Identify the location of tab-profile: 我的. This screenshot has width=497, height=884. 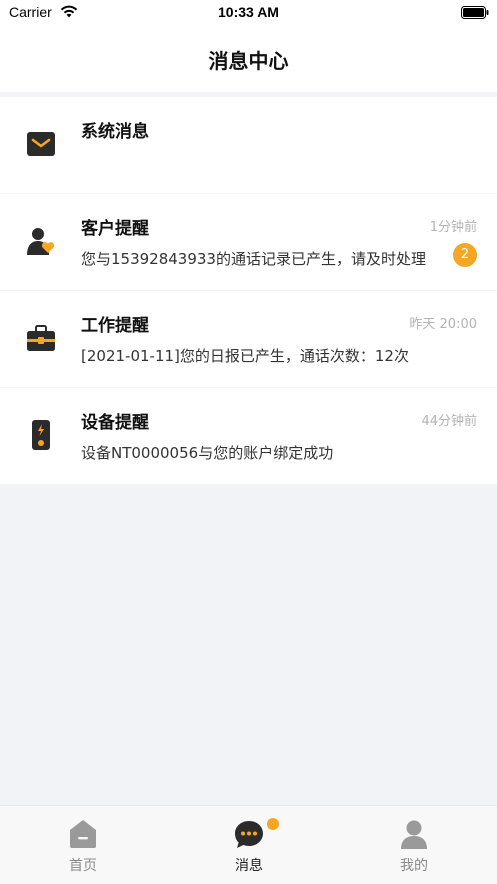
(414, 845).